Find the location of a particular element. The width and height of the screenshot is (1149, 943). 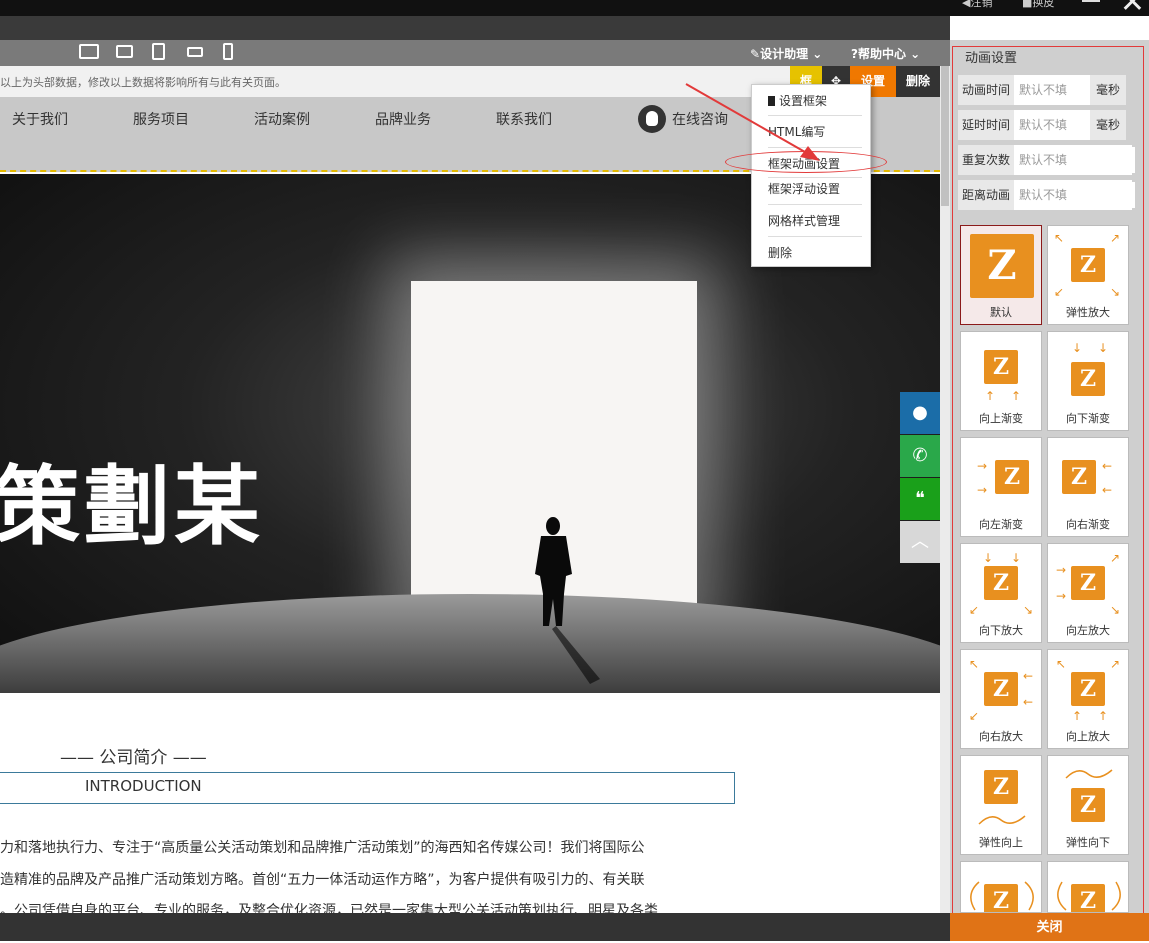

desktop-icon is located at coordinates (89, 51).